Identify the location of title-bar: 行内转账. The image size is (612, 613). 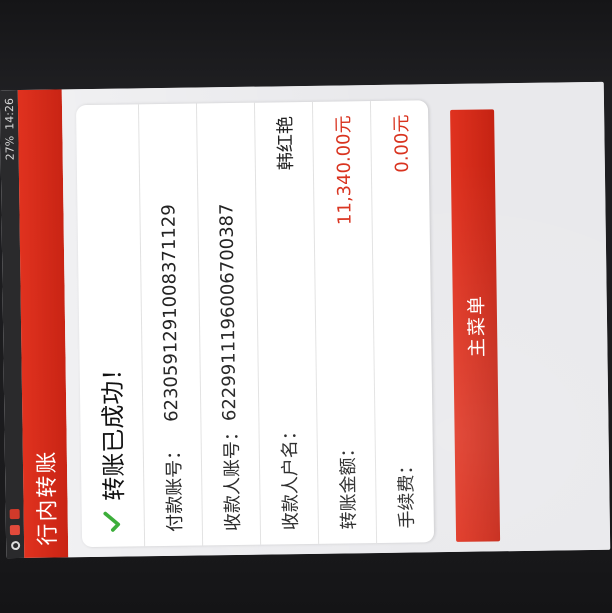
(43, 323).